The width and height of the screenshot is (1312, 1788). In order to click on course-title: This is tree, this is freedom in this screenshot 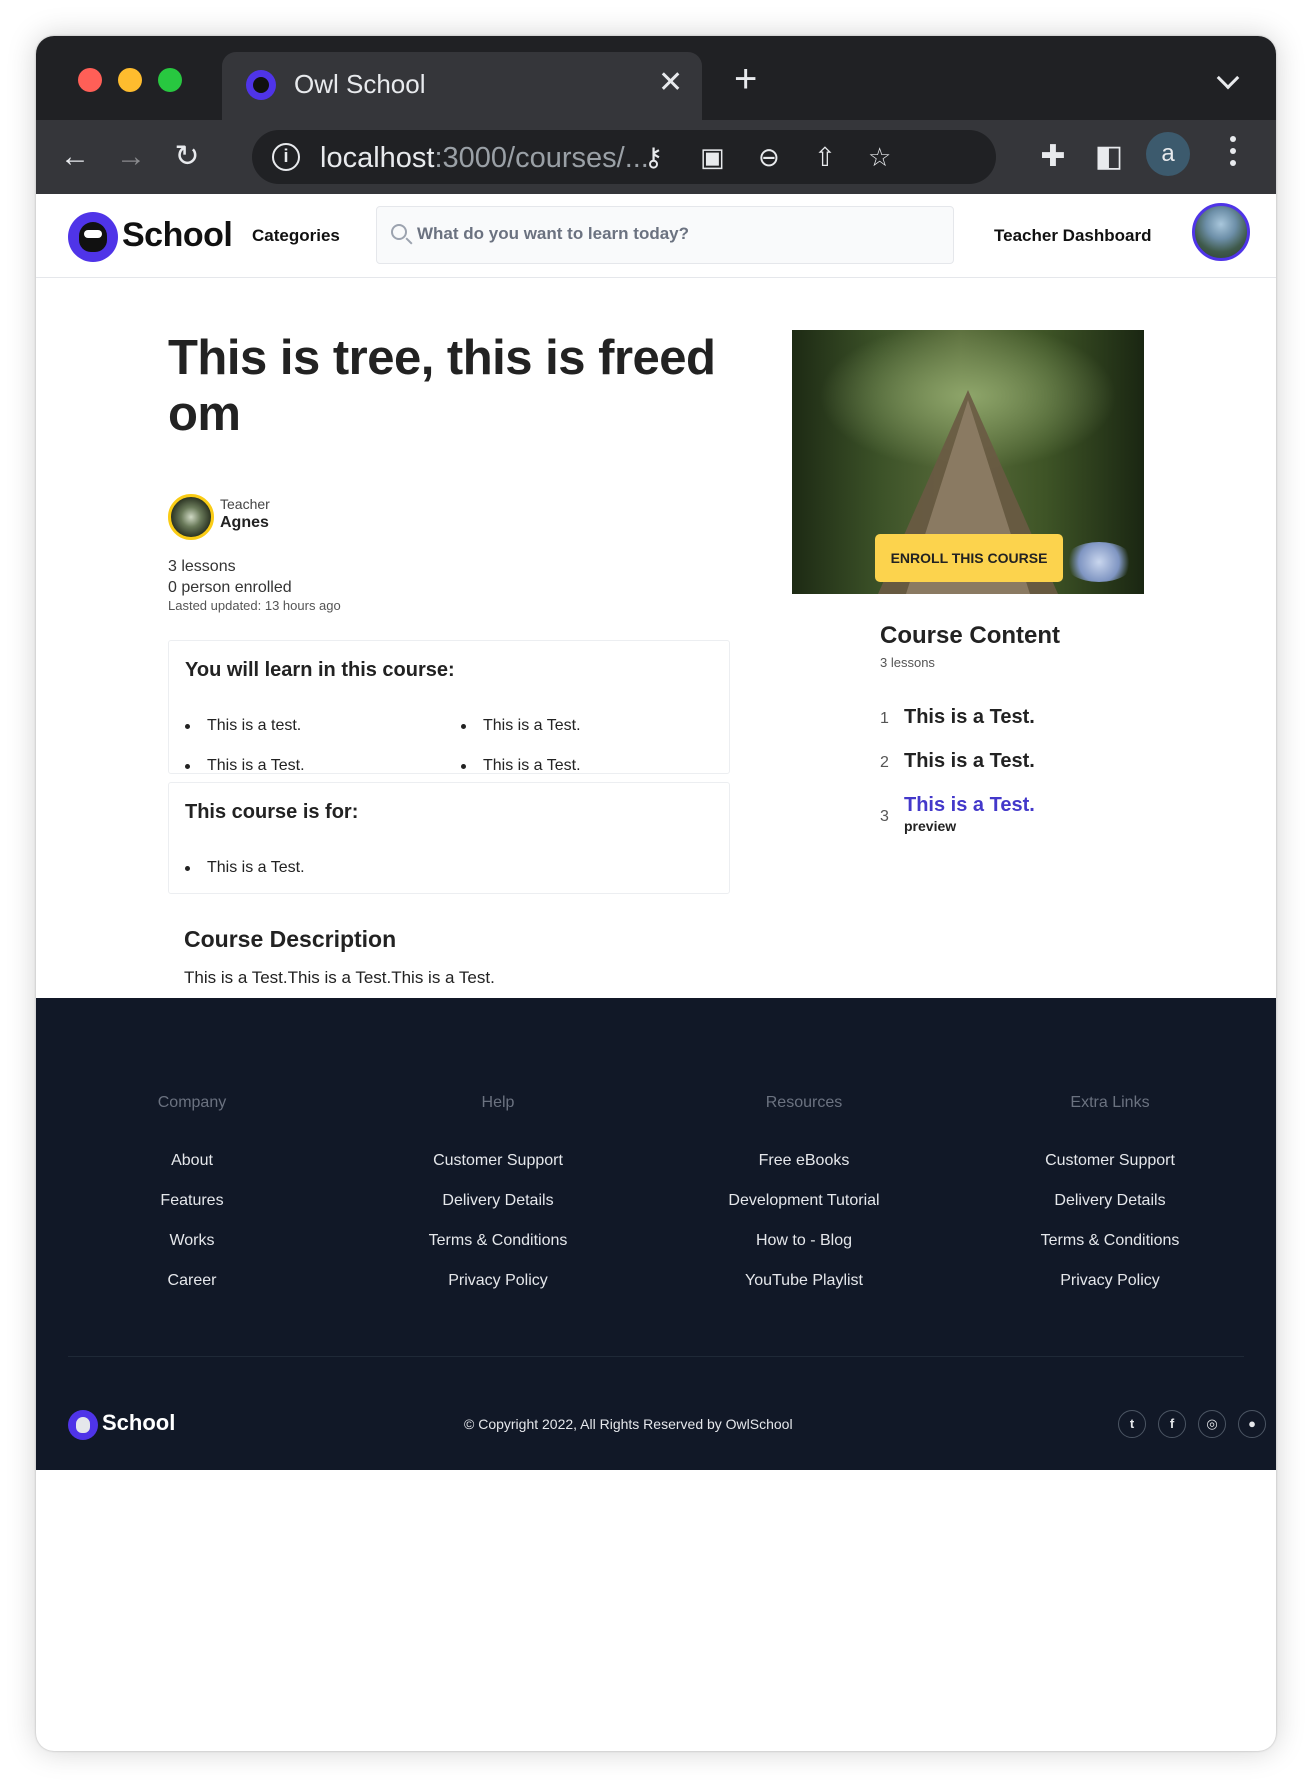, I will do `click(442, 386)`.